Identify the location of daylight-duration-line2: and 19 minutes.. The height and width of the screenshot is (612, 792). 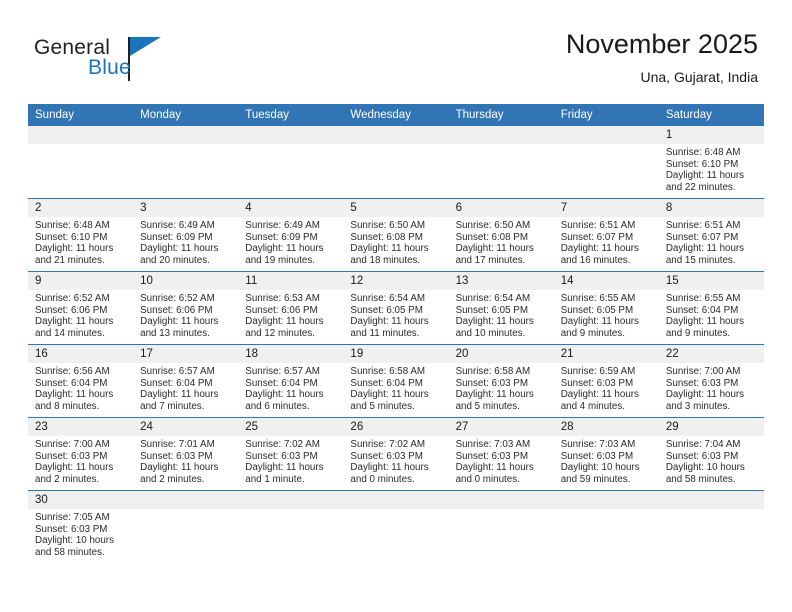
(280, 260).